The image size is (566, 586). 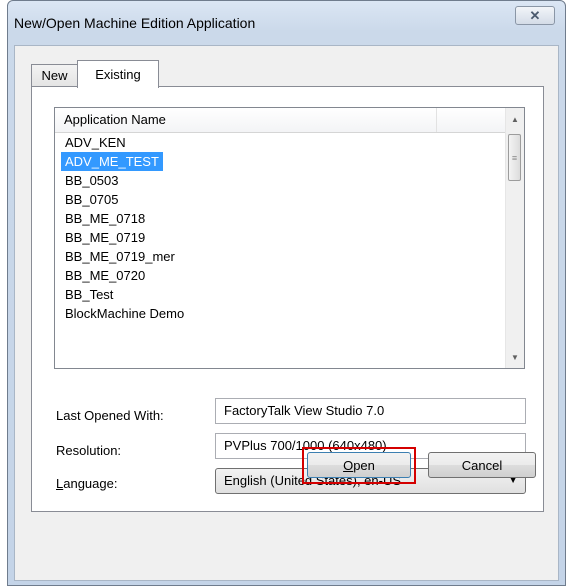 What do you see at coordinates (105, 275) in the screenshot?
I see `list-item: BB_ME_0720` at bounding box center [105, 275].